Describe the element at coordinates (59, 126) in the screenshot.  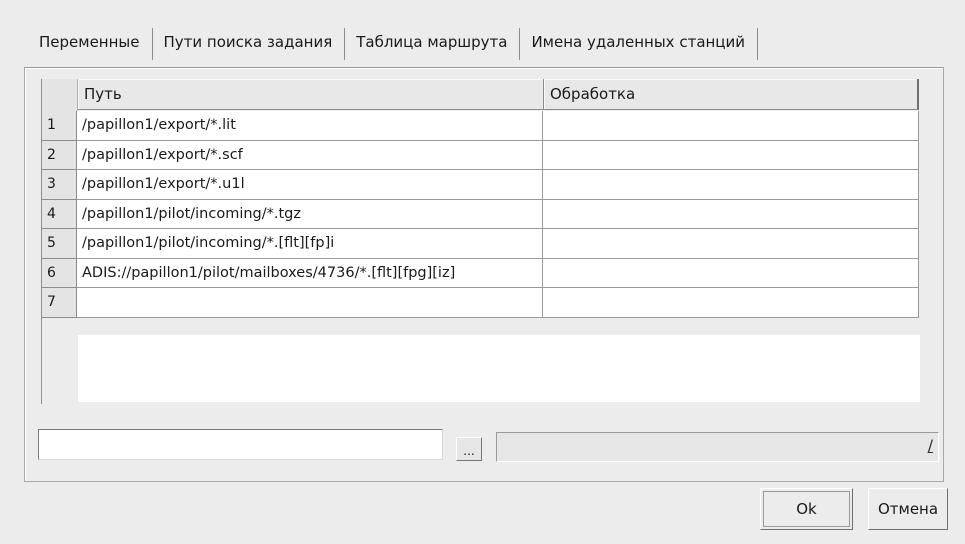
I see `row-number: 1` at that location.